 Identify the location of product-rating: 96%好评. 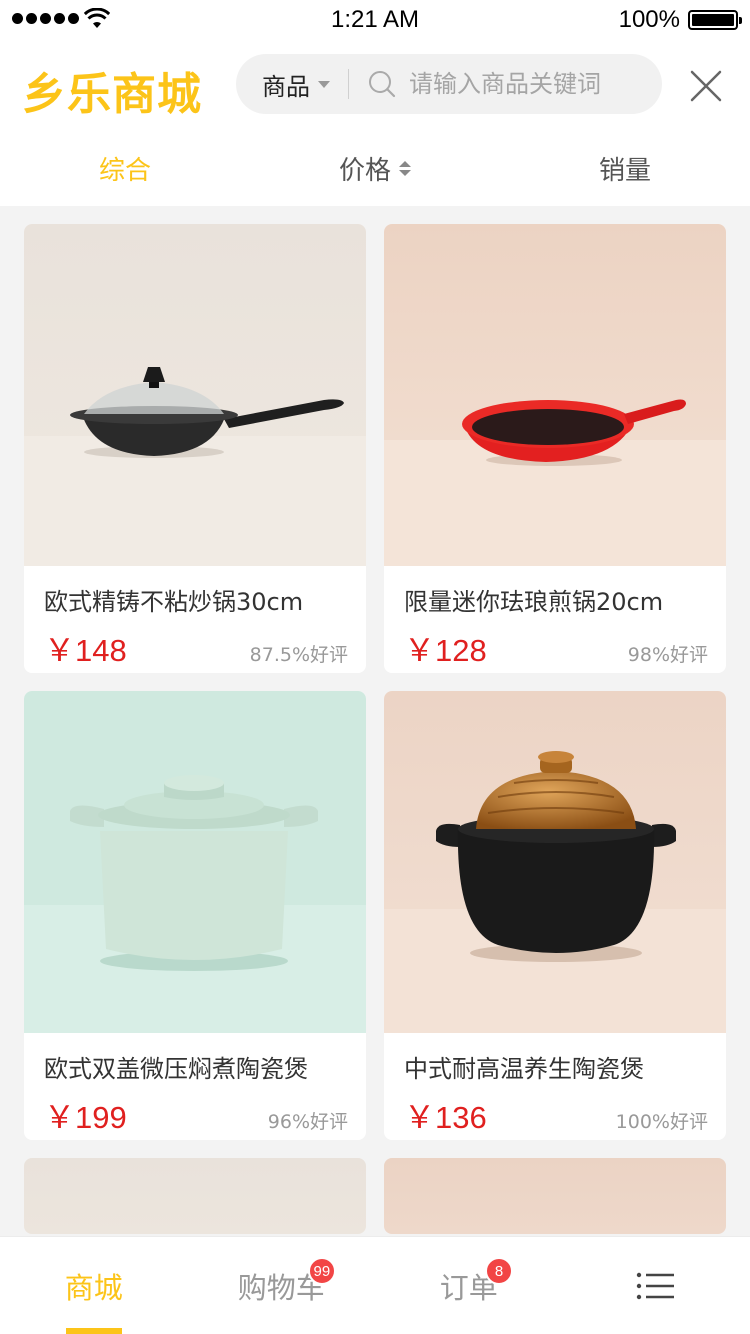
(307, 1122).